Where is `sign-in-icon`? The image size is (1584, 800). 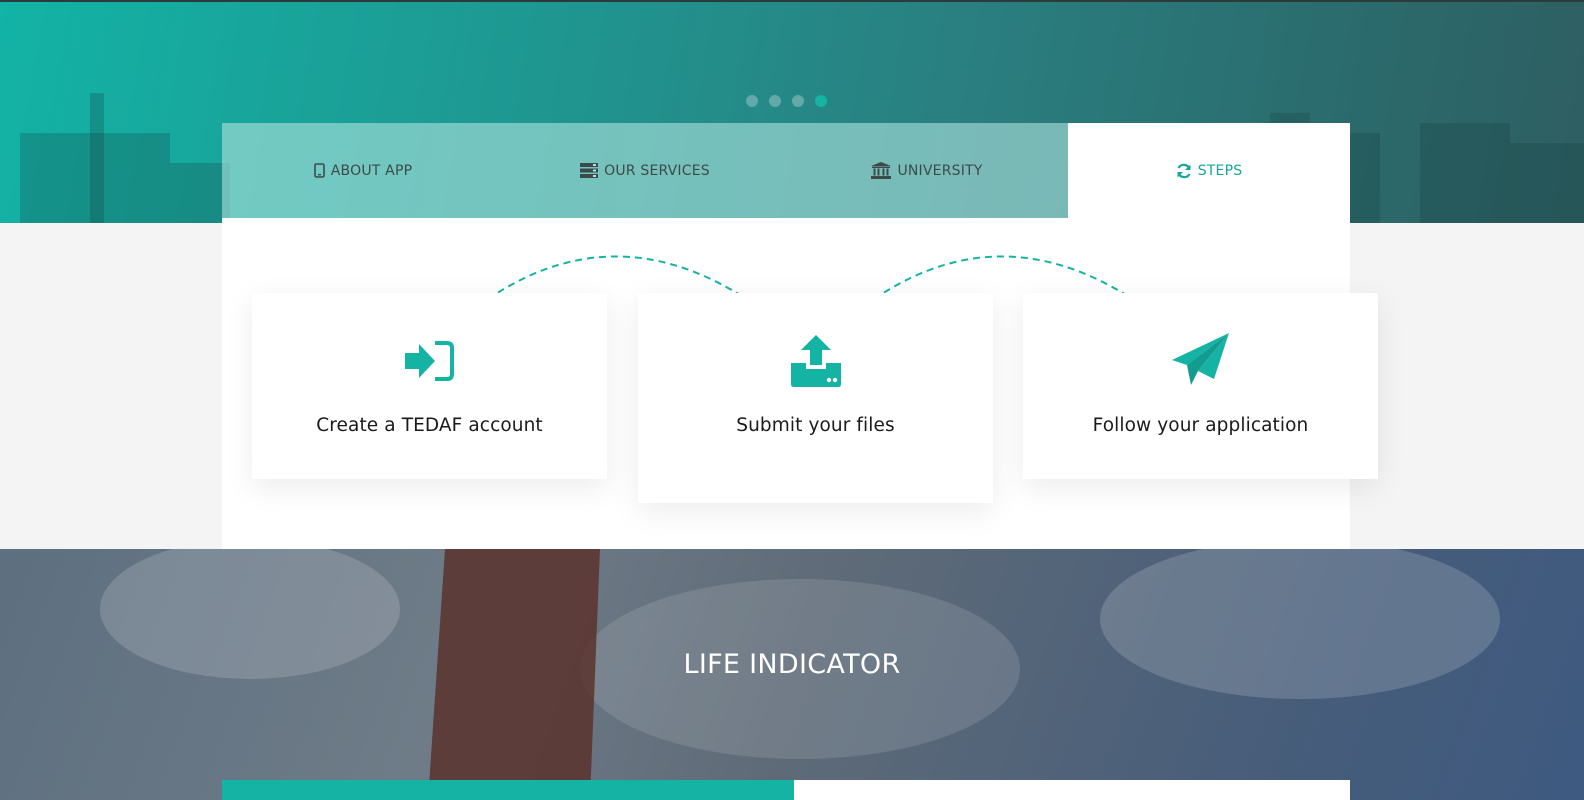 sign-in-icon is located at coordinates (429, 361).